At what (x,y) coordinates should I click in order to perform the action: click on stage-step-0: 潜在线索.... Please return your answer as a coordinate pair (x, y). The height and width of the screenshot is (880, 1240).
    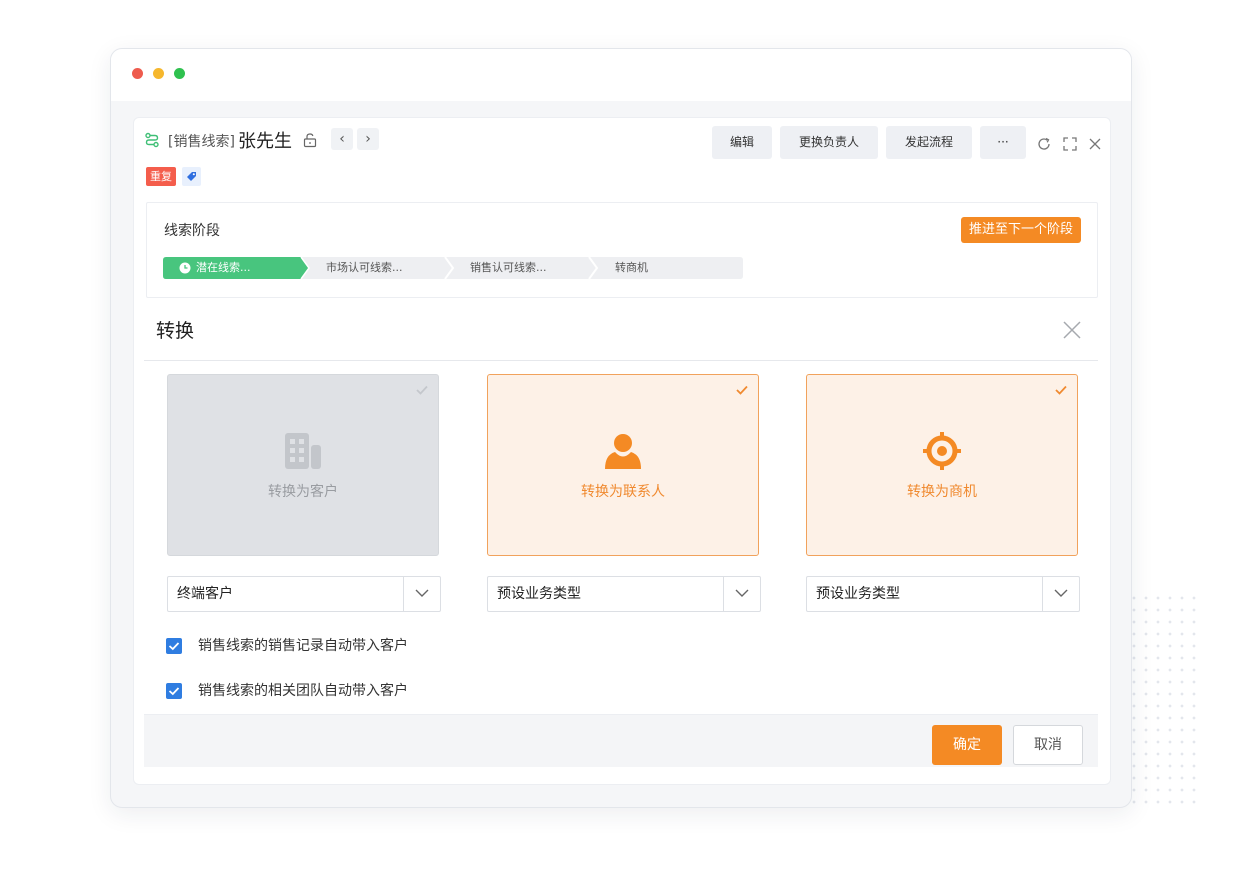
    Looking at the image, I should click on (223, 268).